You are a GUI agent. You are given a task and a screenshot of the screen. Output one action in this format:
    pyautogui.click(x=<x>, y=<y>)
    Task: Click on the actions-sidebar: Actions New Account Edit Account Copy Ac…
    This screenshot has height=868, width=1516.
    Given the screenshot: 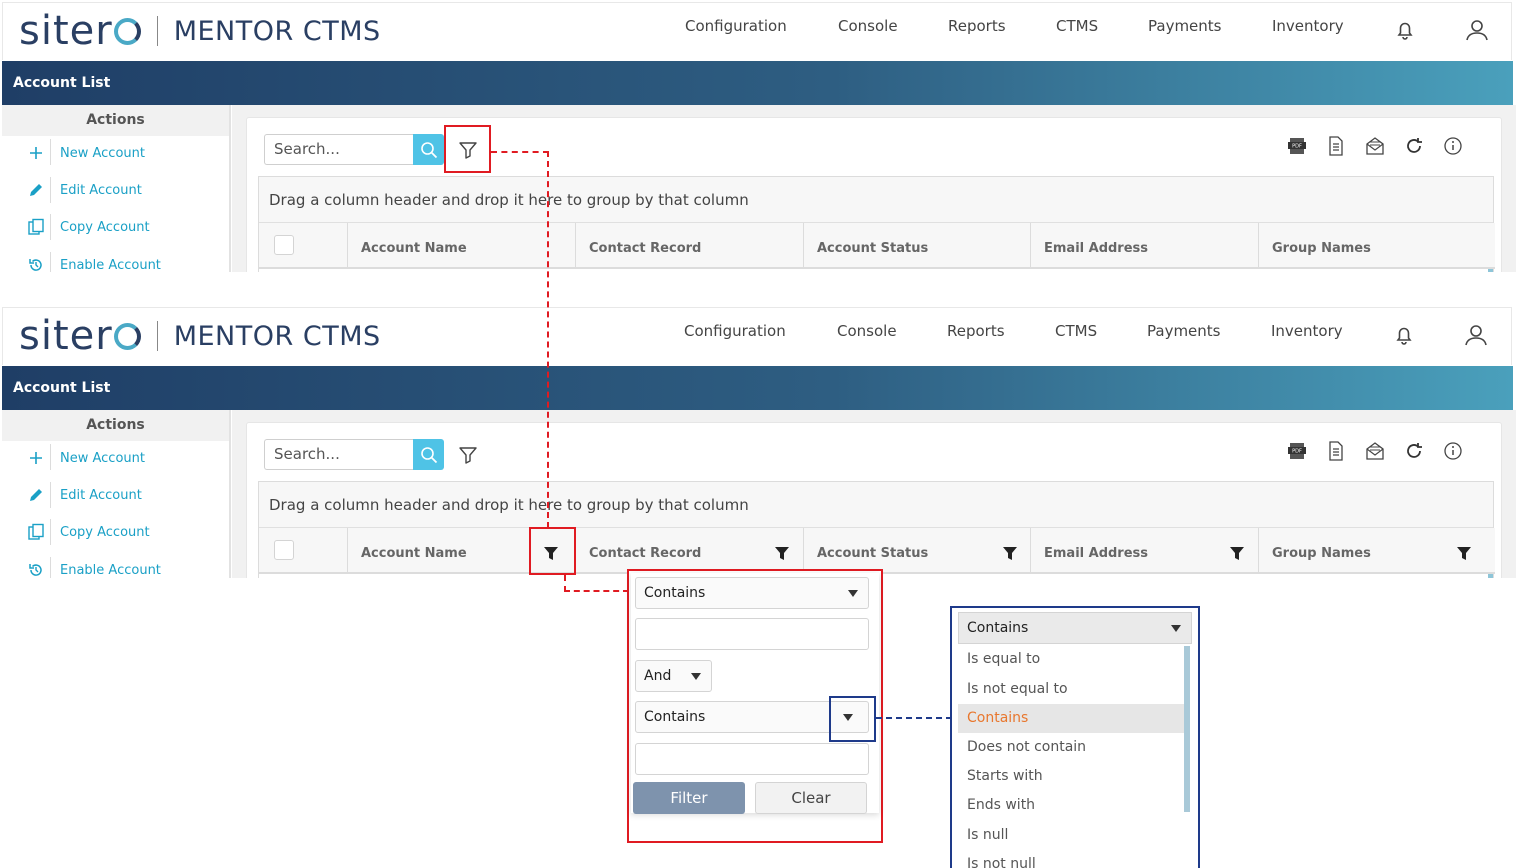 What is the action you would take?
    pyautogui.click(x=116, y=494)
    